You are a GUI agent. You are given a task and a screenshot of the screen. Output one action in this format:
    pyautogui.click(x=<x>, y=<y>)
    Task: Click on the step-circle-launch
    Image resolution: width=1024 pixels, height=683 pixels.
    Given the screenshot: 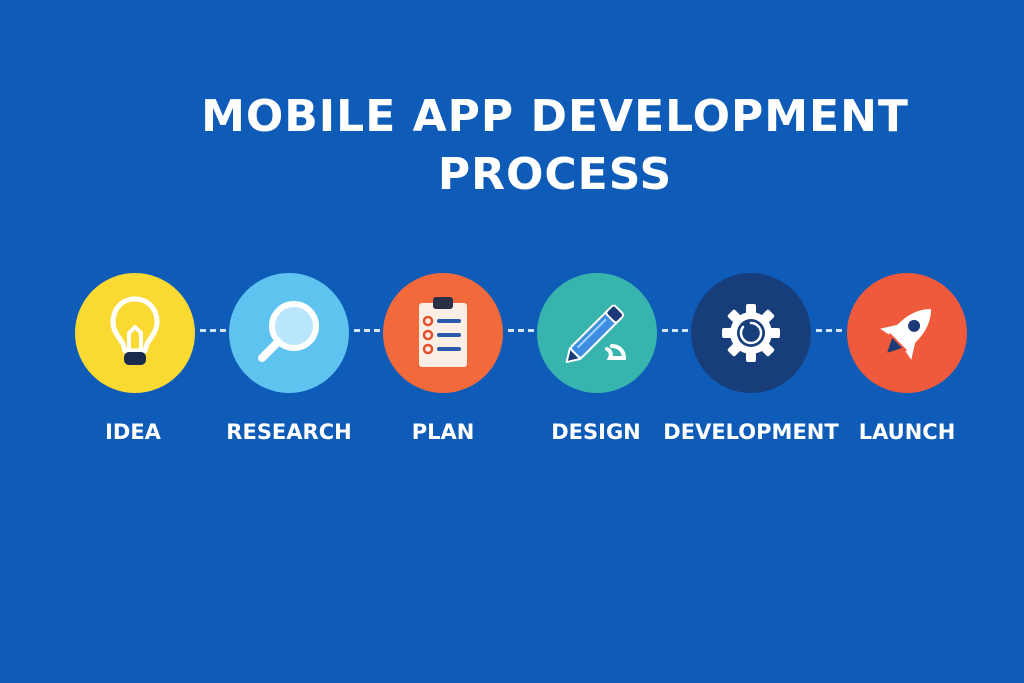 What is the action you would take?
    pyautogui.click(x=907, y=333)
    